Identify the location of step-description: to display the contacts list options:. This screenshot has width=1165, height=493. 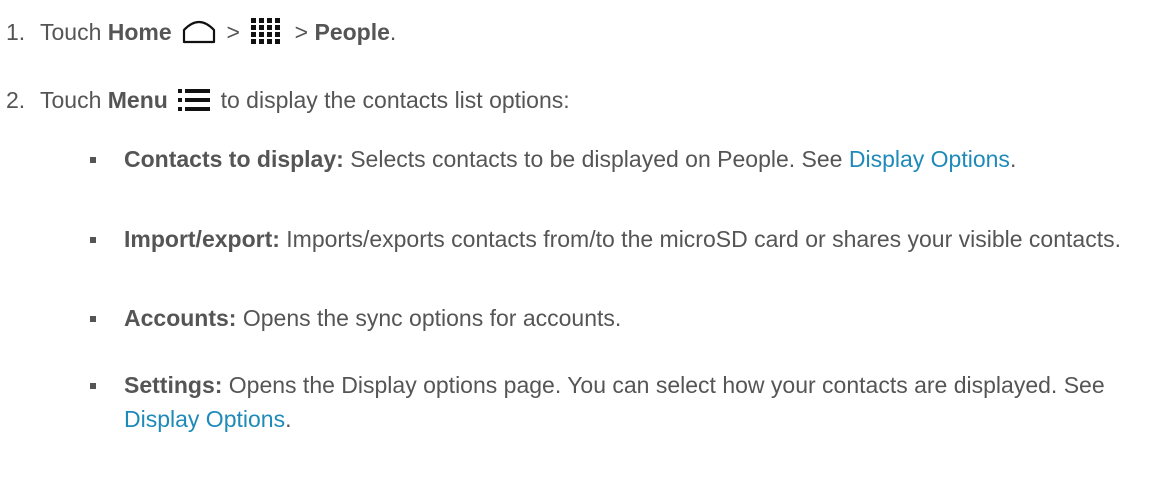
(395, 100).